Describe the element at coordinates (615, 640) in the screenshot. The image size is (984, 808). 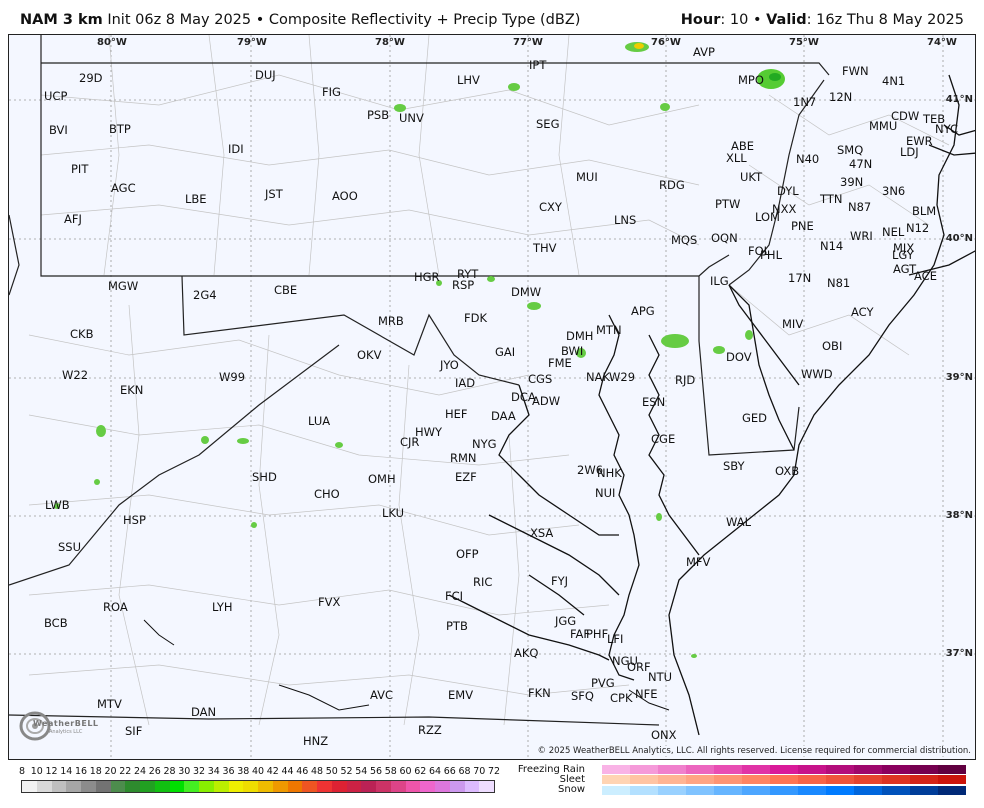
I see `station-label: LFI` at that location.